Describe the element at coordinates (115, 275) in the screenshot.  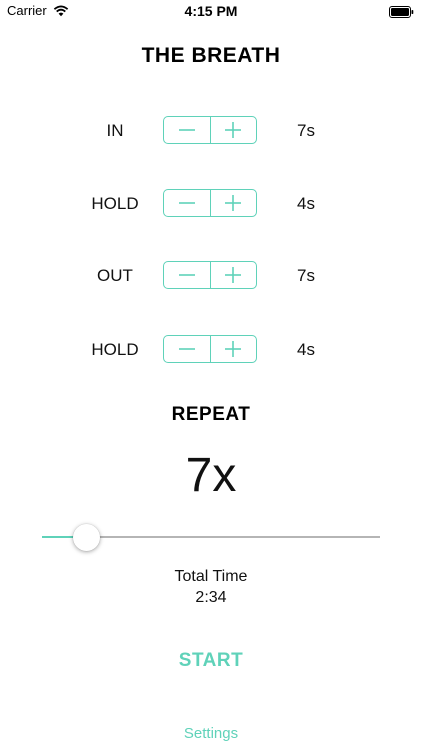
I see `row-label-out: OUT` at that location.